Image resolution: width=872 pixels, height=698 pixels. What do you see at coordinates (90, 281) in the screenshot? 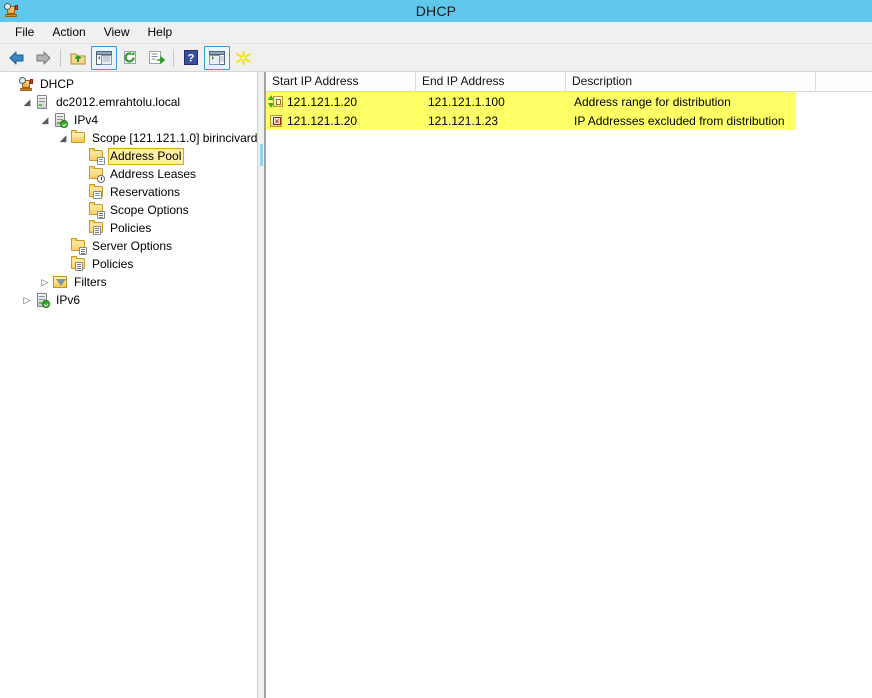
I see `tree-node-label: Filters` at bounding box center [90, 281].